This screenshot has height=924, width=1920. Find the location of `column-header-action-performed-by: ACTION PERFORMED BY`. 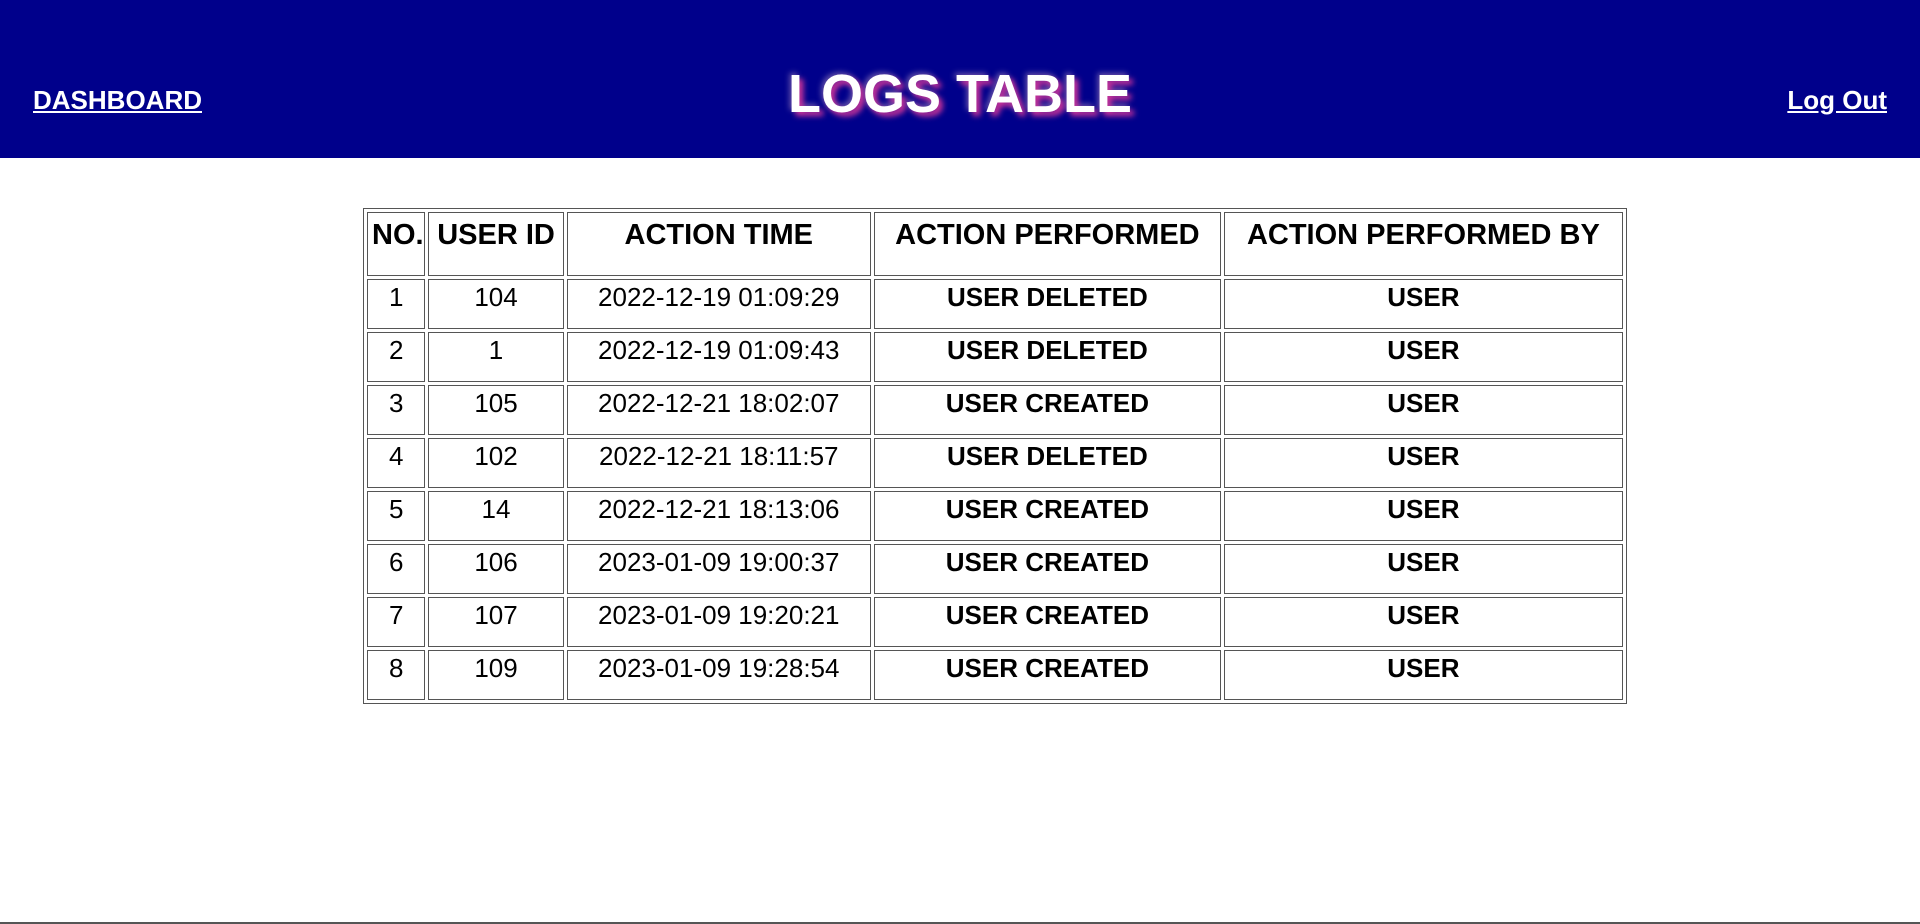

column-header-action-performed-by: ACTION PERFORMED BY is located at coordinates (1423, 244).